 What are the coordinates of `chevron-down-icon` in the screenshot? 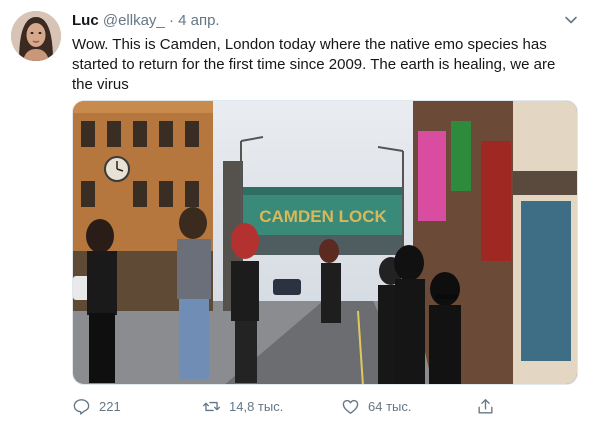 It's located at (571, 20).